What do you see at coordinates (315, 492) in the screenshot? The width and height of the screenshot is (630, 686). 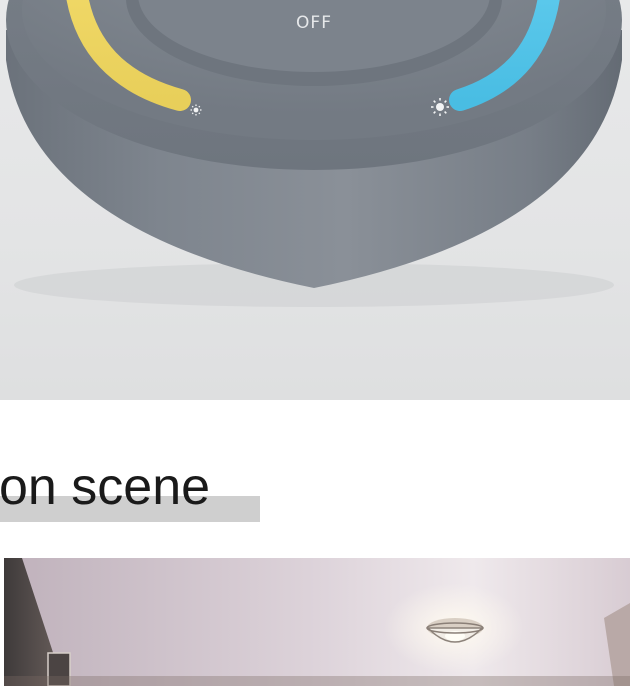 I see `section-heading: on scene` at bounding box center [315, 492].